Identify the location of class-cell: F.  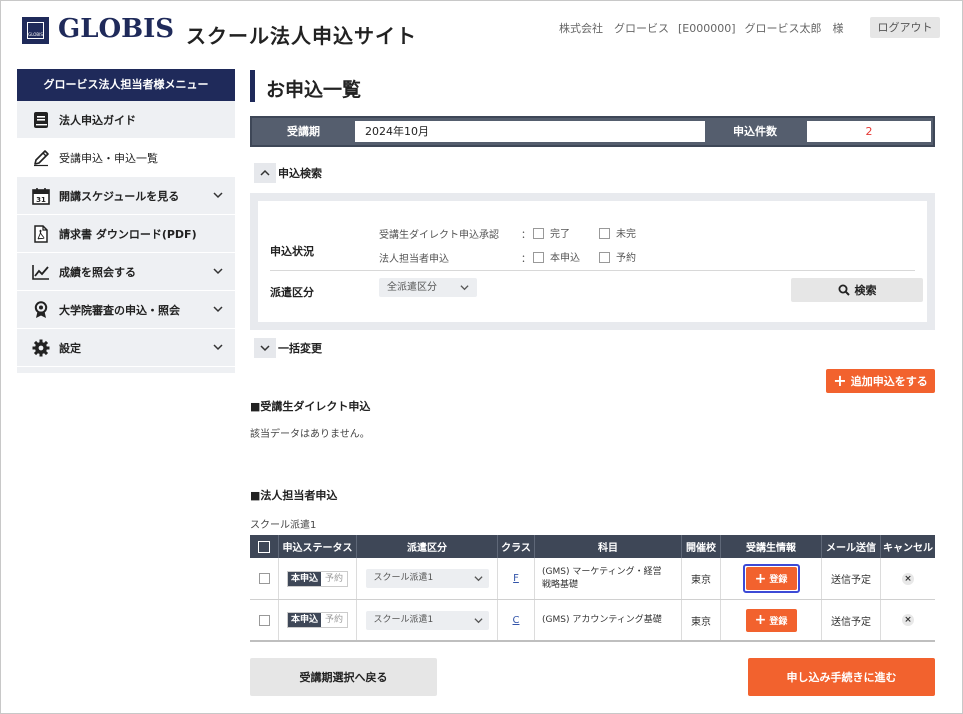
(516, 578).